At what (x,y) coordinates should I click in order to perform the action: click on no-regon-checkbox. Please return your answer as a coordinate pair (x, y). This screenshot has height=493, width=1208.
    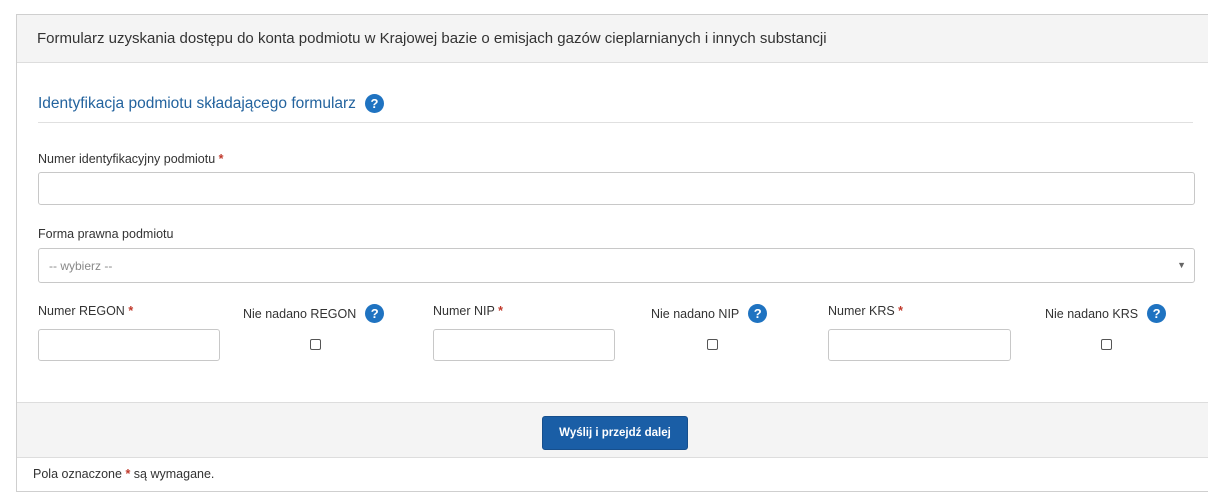
    Looking at the image, I should click on (315, 344).